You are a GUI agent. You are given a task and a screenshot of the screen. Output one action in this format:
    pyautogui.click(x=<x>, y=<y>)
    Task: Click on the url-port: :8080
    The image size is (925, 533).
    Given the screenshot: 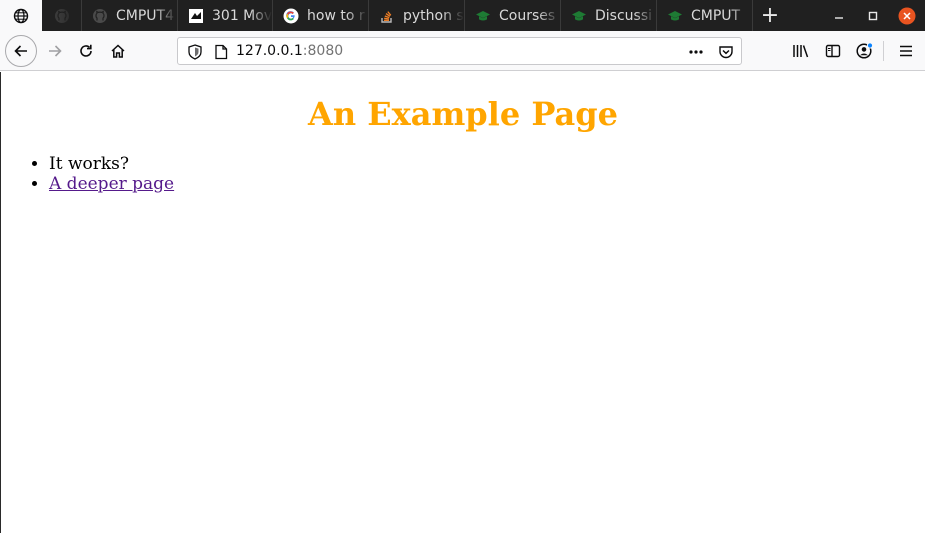 What is the action you would take?
    pyautogui.click(x=323, y=51)
    